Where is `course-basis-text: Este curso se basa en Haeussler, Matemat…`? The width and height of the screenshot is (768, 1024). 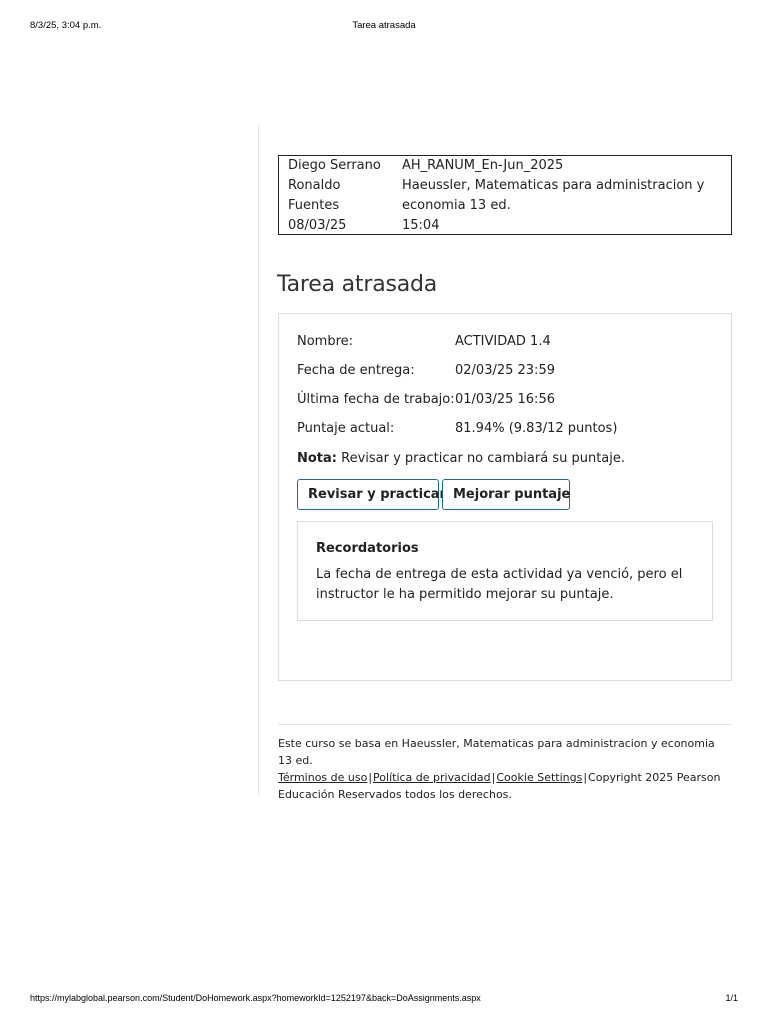 course-basis-text: Este curso se basa en Haeussler, Matemat… is located at coordinates (496, 752).